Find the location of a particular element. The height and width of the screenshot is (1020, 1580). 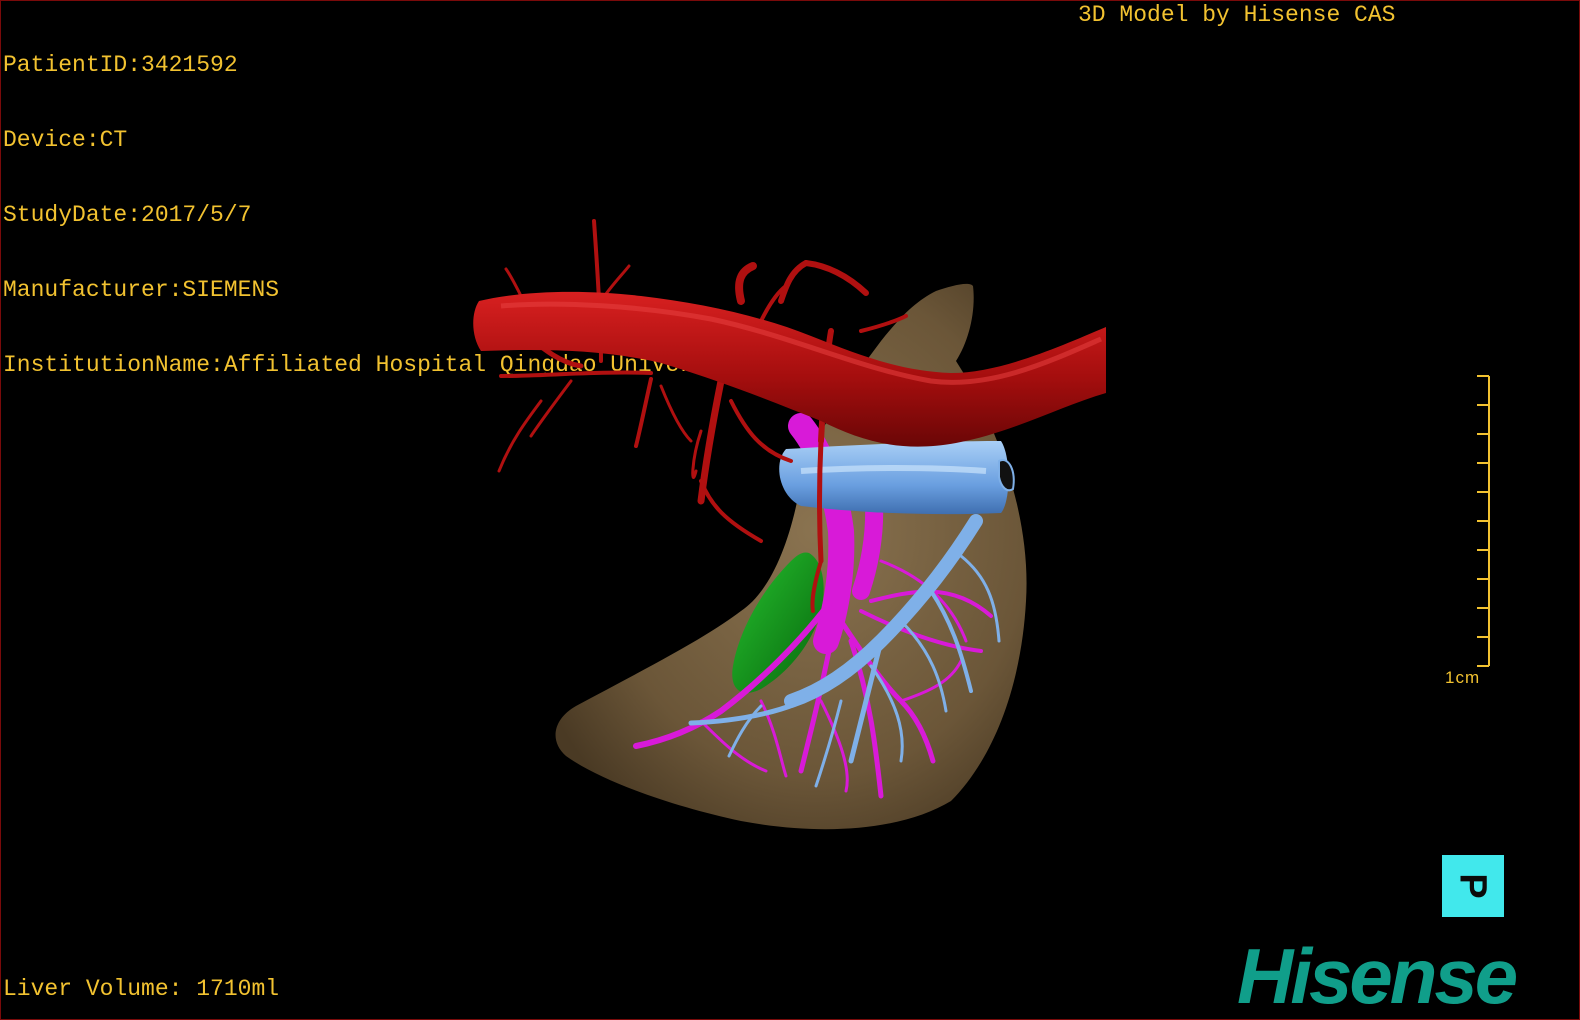

orientation-label: P is located at coordinates (1472, 886).